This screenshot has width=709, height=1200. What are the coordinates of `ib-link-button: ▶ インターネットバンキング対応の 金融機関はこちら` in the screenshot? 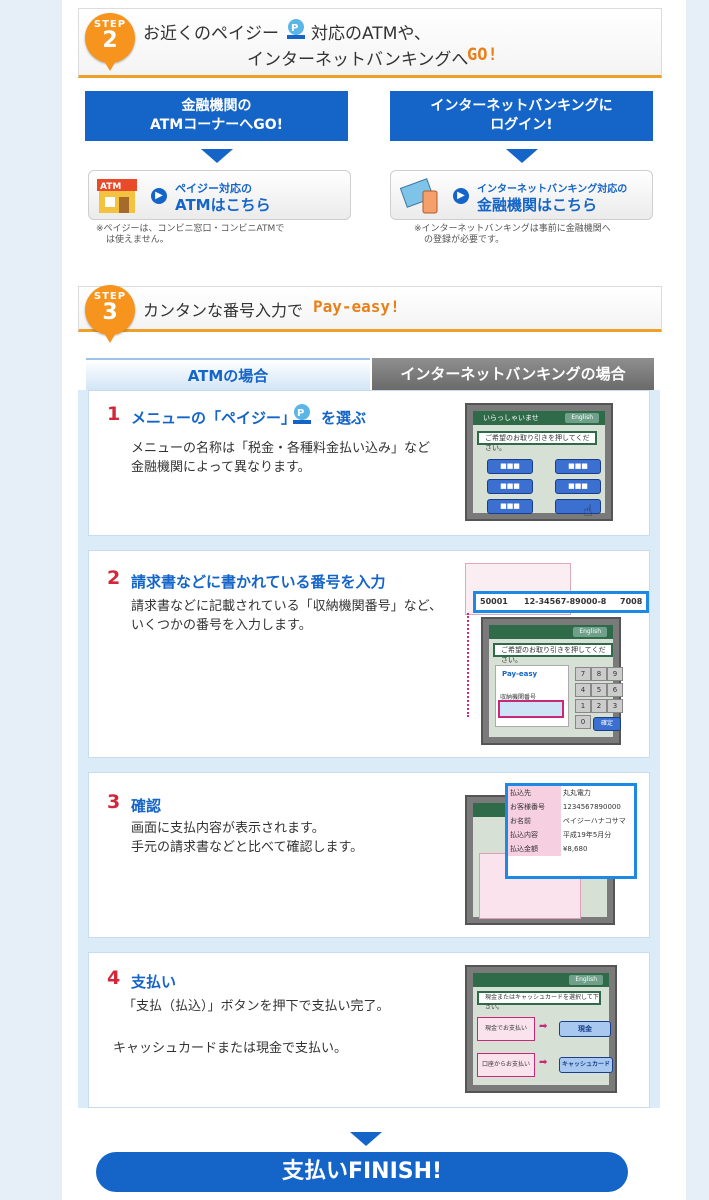 It's located at (521, 195).